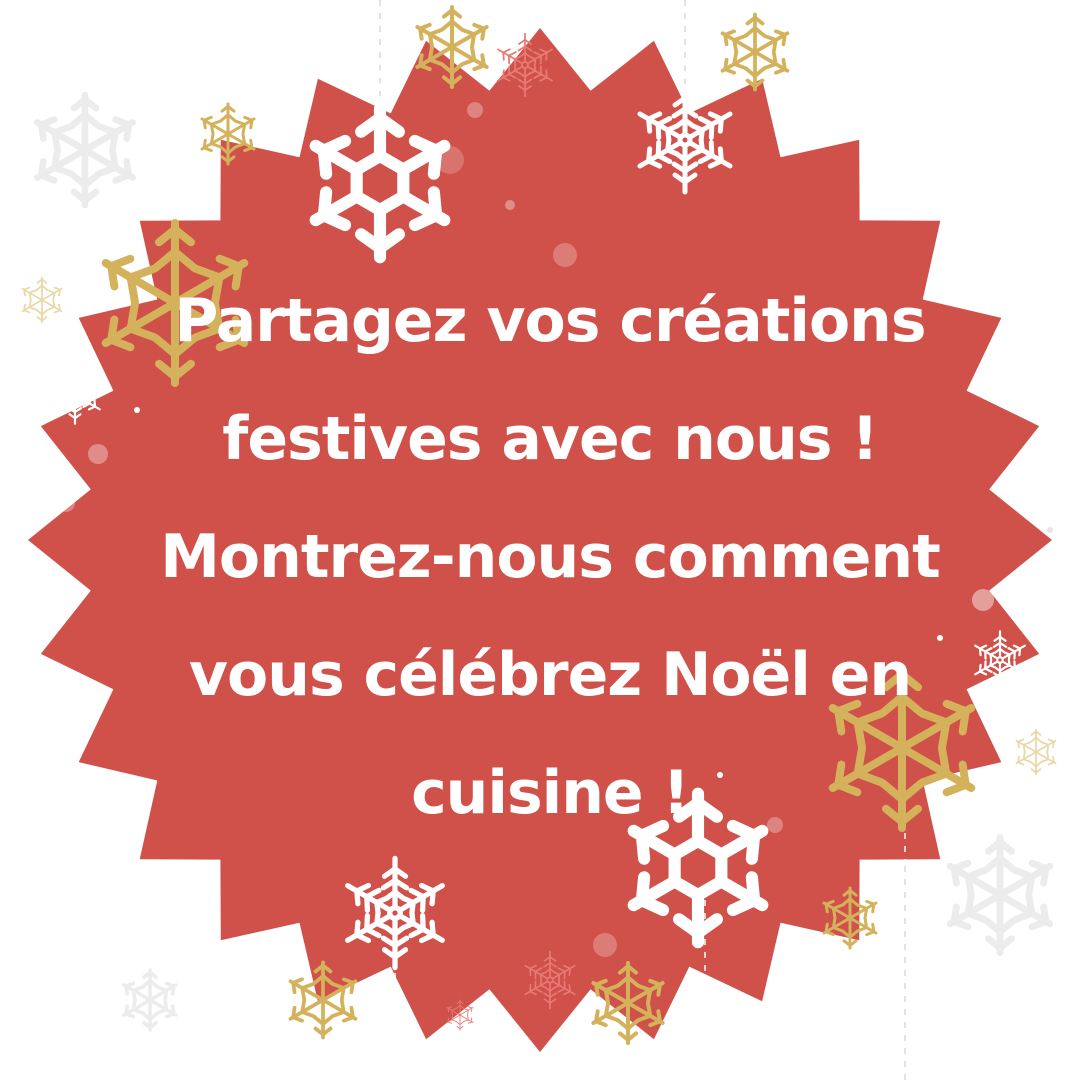  I want to click on headline-line: Montrez-nous comment, so click(550, 557).